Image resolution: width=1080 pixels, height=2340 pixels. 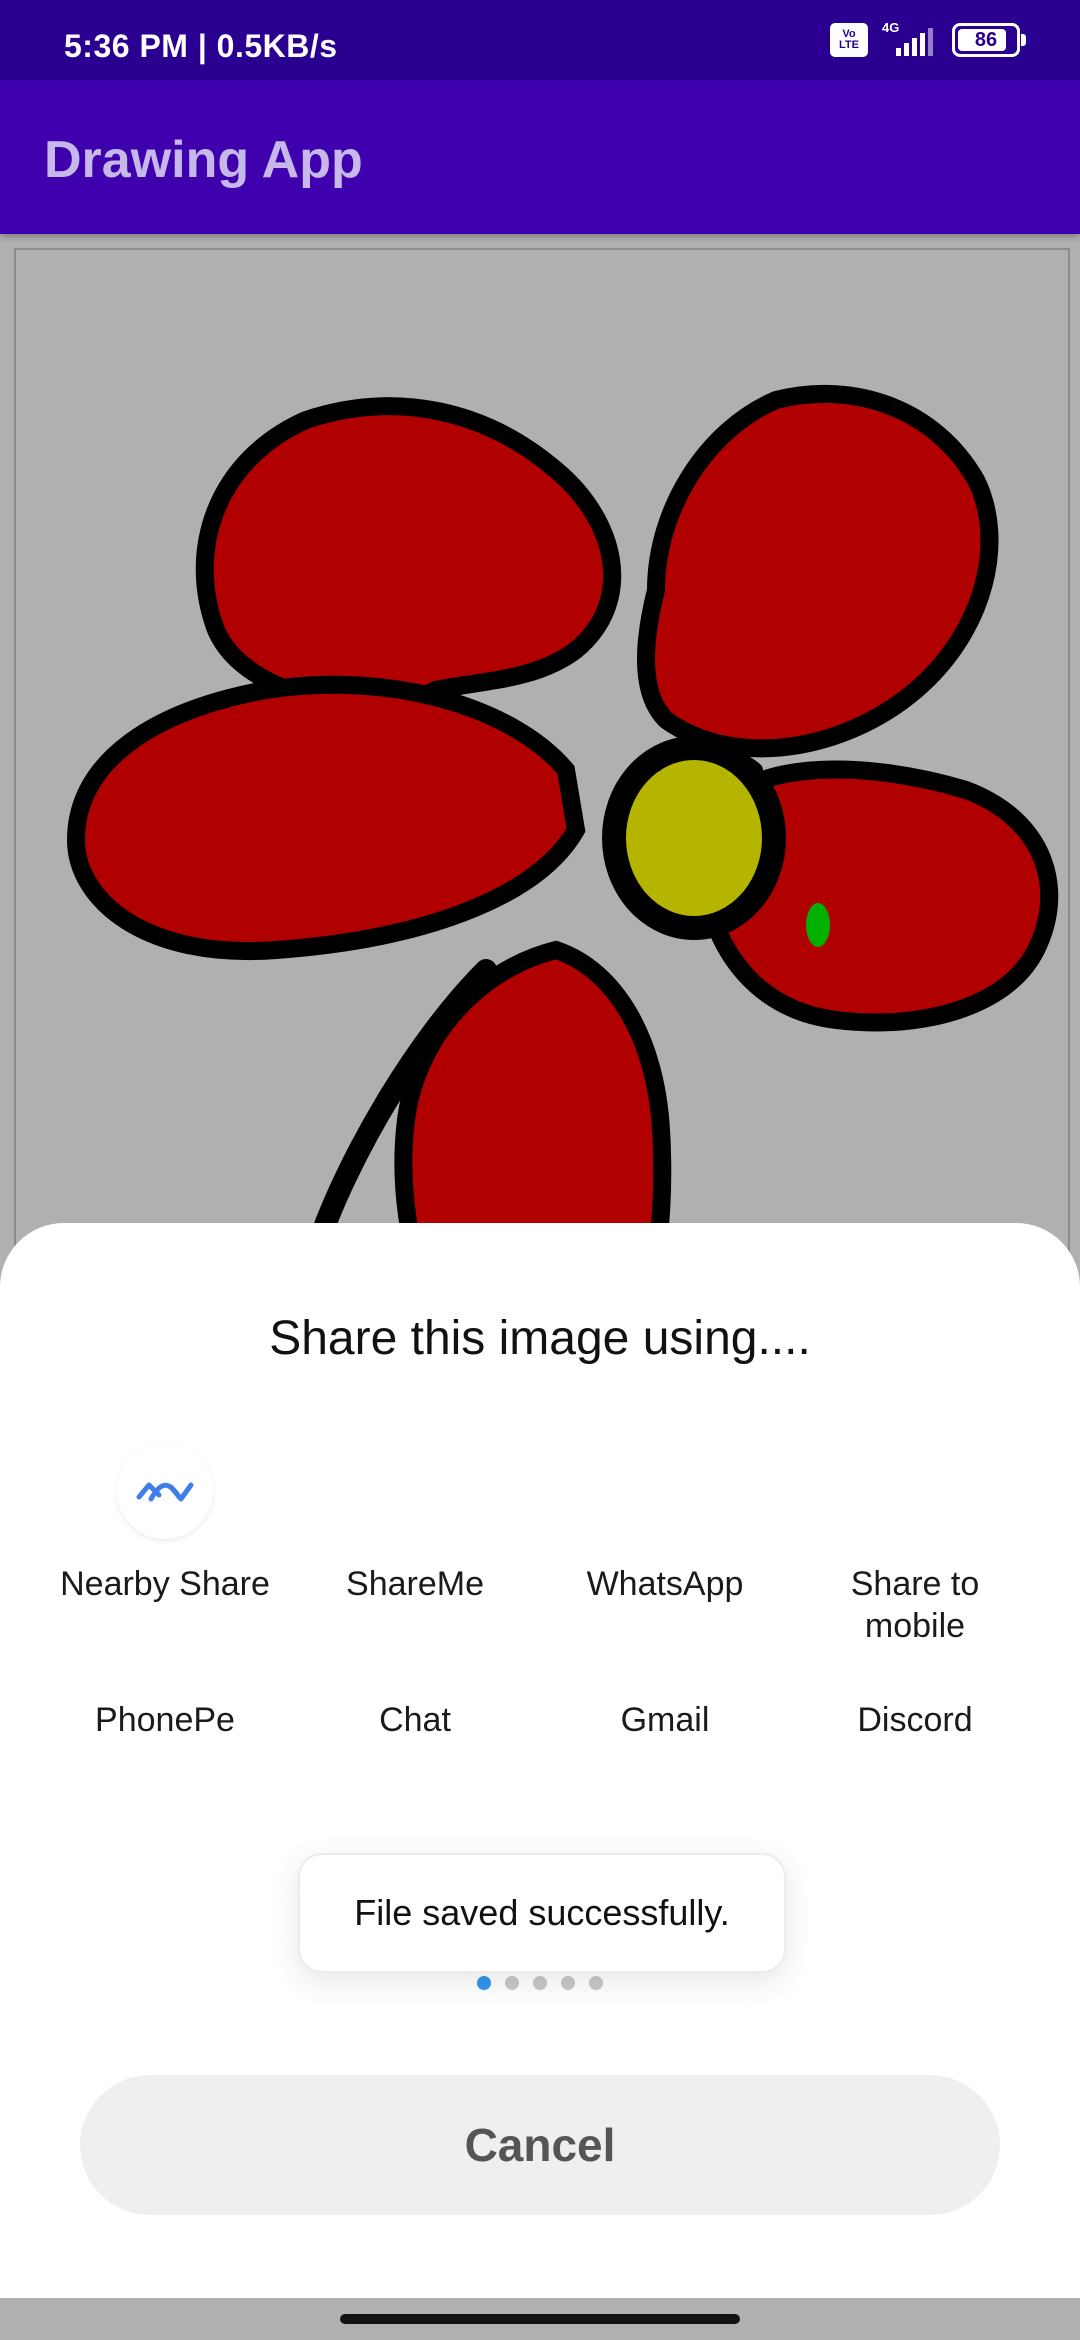 I want to click on flower-center, so click(x=694, y=838).